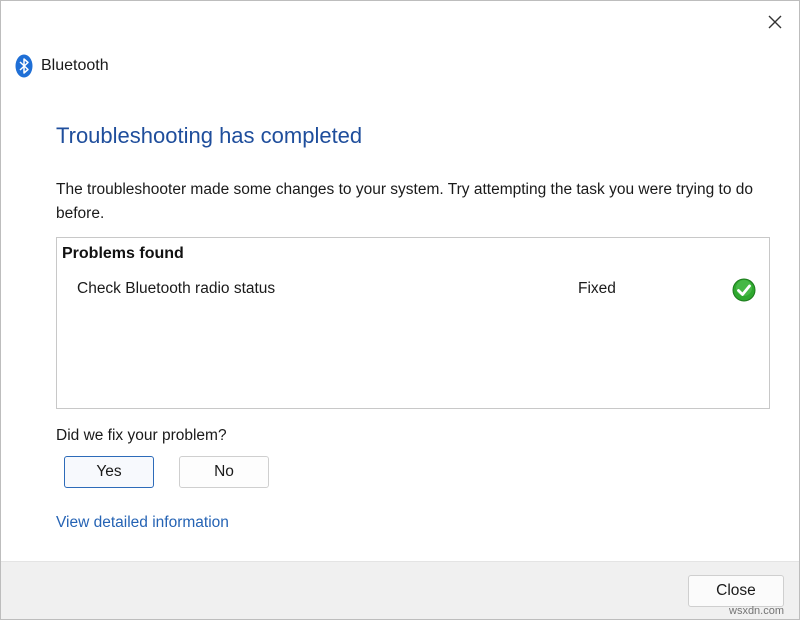 This screenshot has height=620, width=800. What do you see at coordinates (142, 523) in the screenshot?
I see `view-details-link: View detailed information` at bounding box center [142, 523].